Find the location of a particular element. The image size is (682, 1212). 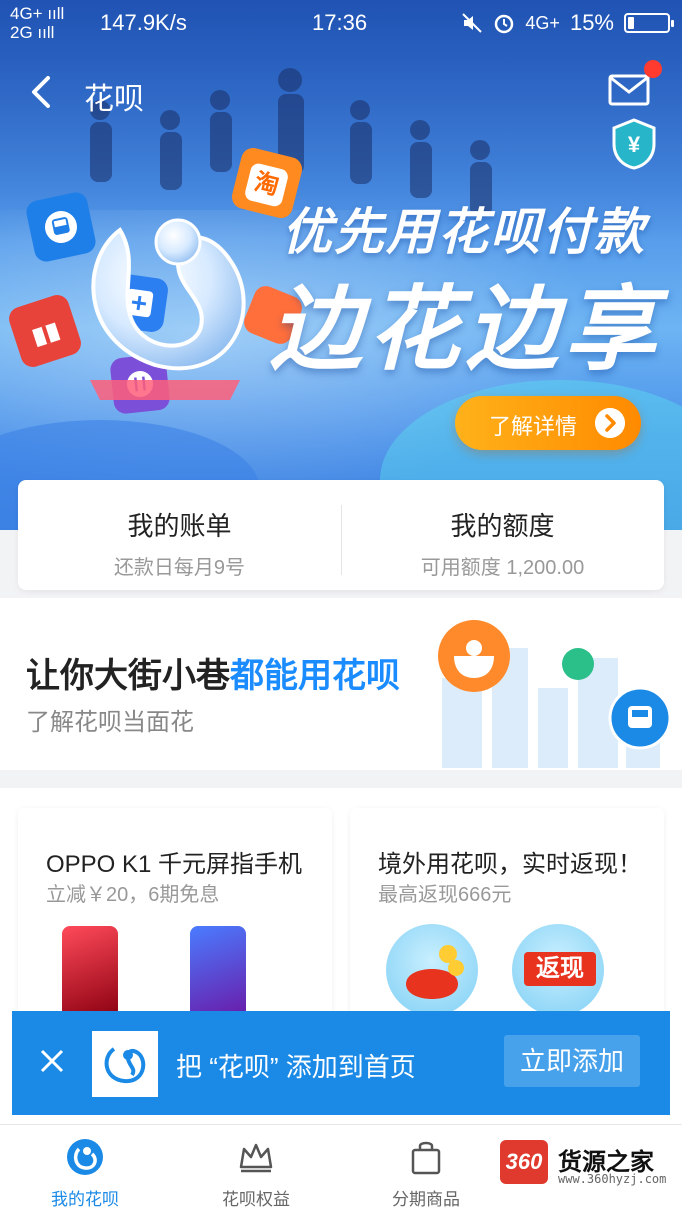

learn-more-label: 了解详情 is located at coordinates (533, 426).